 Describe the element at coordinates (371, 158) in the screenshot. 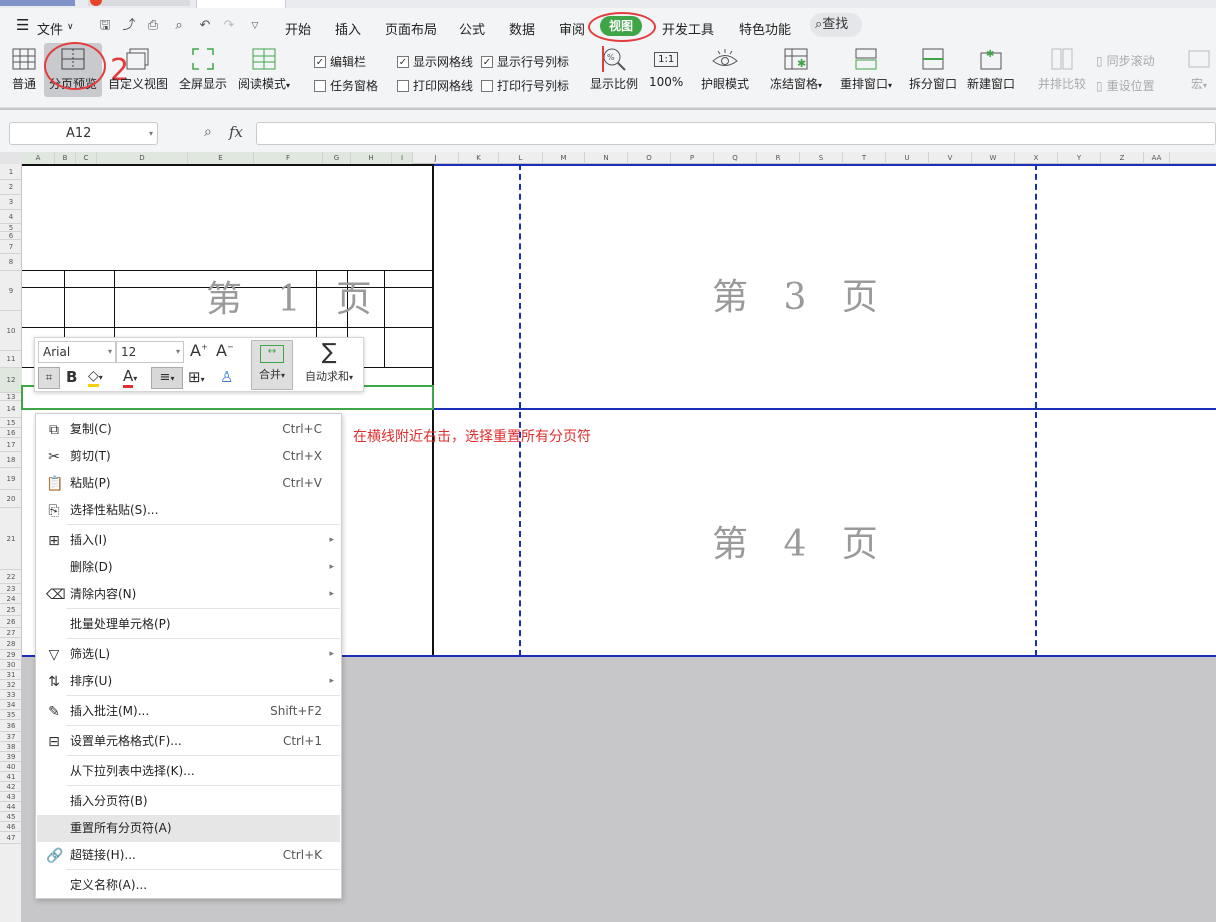

I see `column-header: H` at that location.